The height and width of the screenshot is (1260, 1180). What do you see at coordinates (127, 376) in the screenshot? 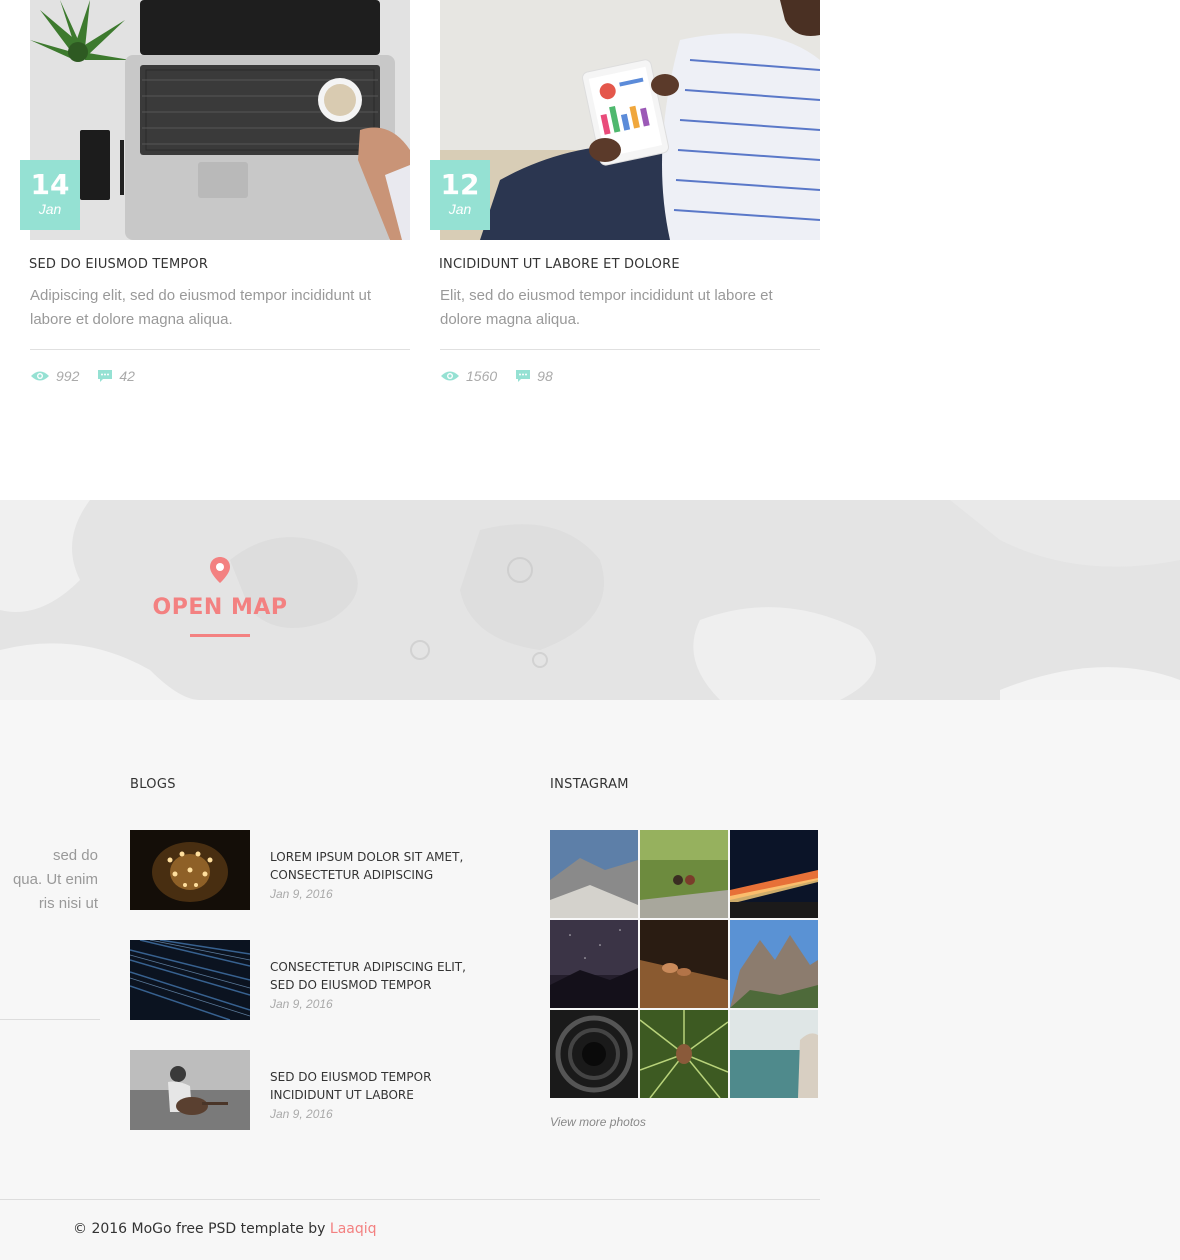
I see `comments-count: 42` at bounding box center [127, 376].